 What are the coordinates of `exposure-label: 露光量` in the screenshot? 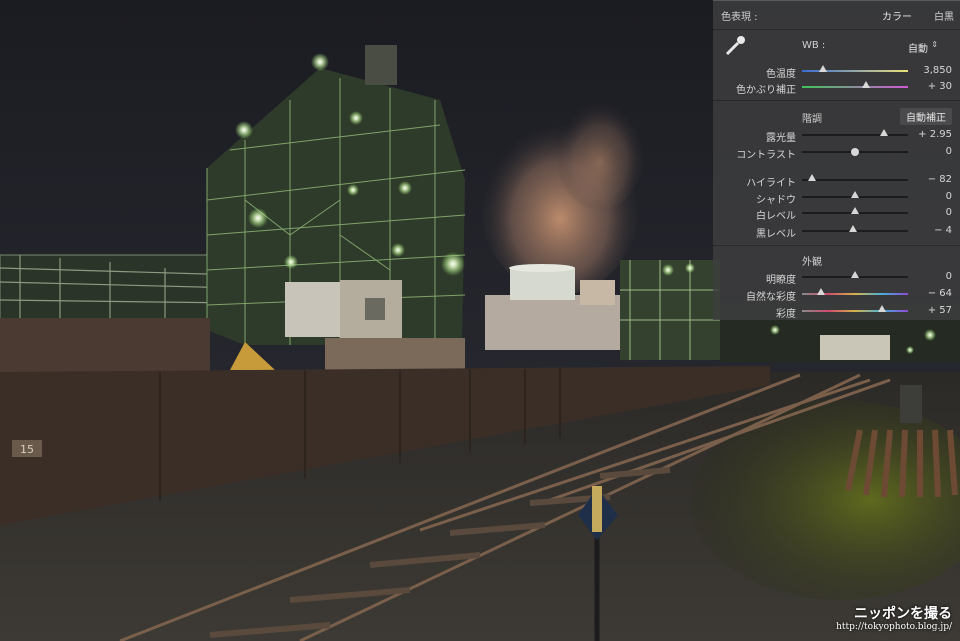 It's located at (781, 138).